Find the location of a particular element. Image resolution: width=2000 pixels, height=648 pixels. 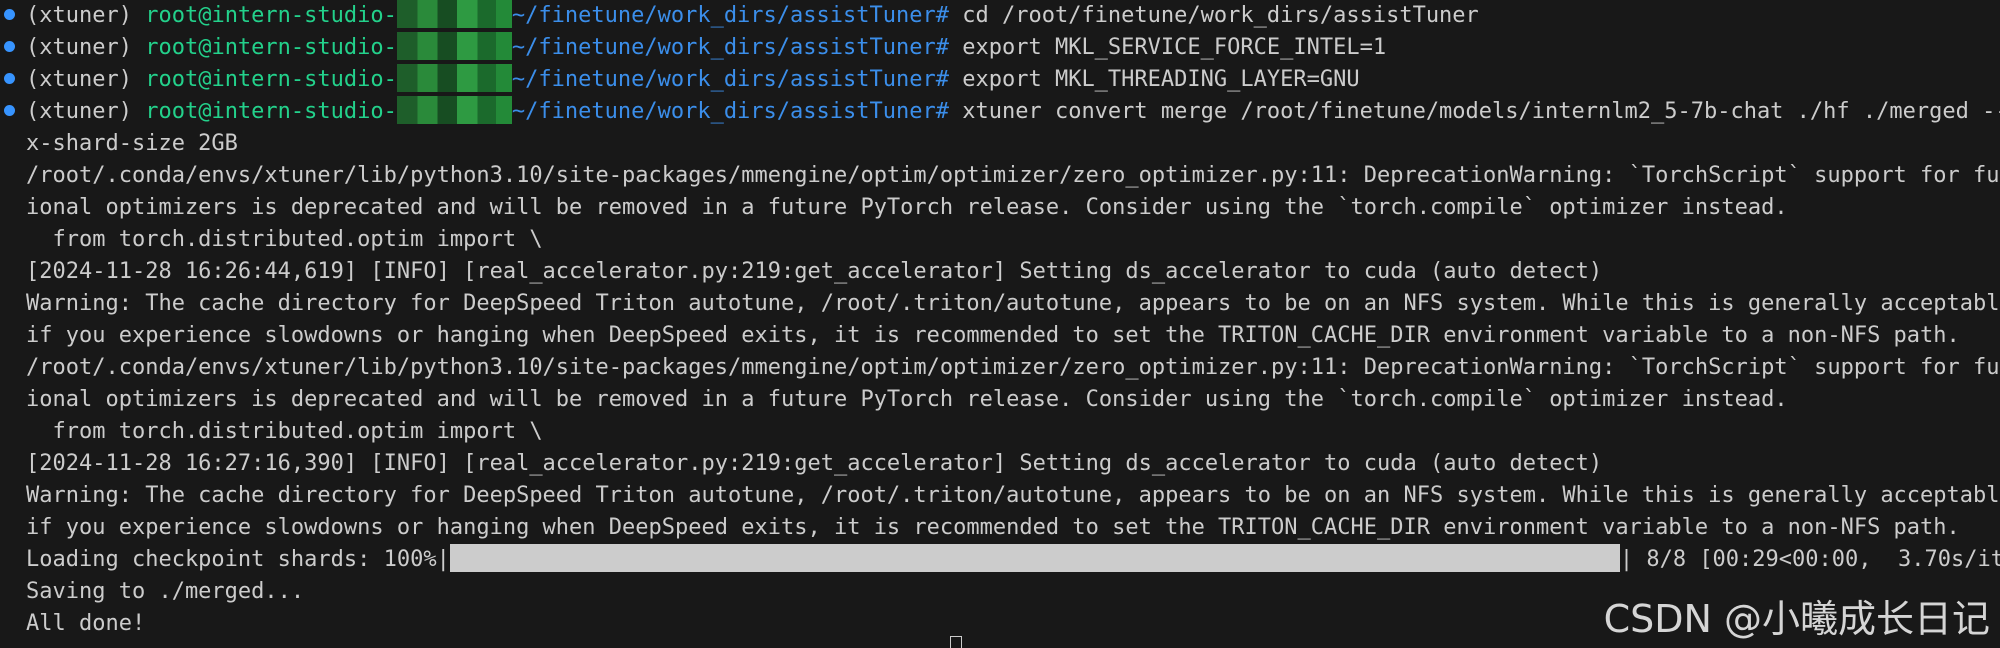

progress-bar is located at coordinates (1034, 558).